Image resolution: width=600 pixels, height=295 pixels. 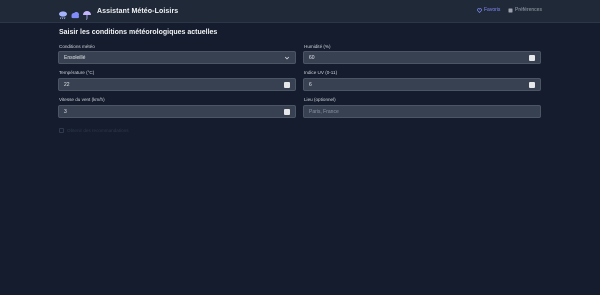 What do you see at coordinates (177, 111) in the screenshot?
I see `wind-input: 3` at bounding box center [177, 111].